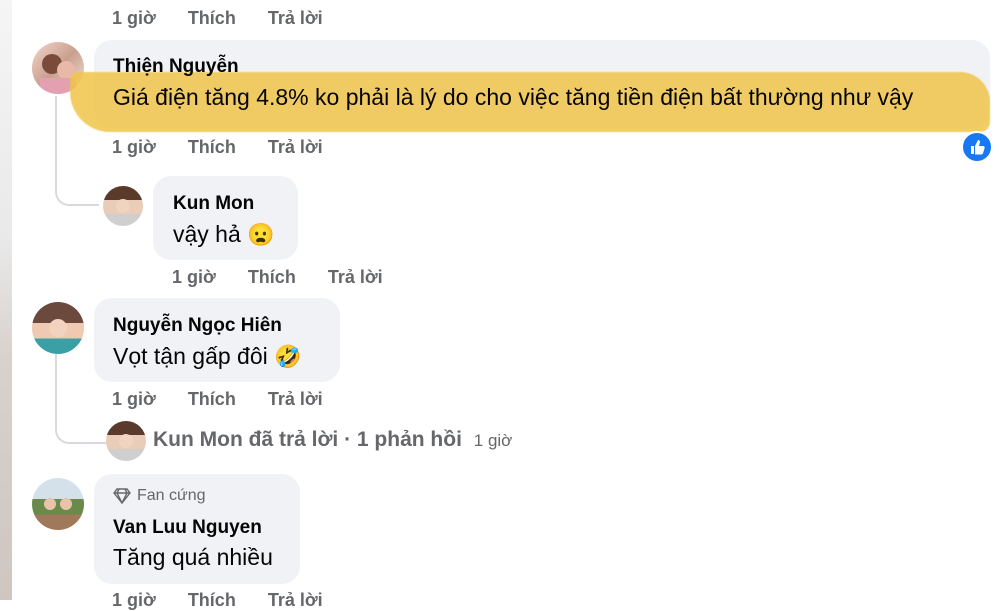  What do you see at coordinates (261, 234) in the screenshot?
I see `sad-face-emoji: 😦` at bounding box center [261, 234].